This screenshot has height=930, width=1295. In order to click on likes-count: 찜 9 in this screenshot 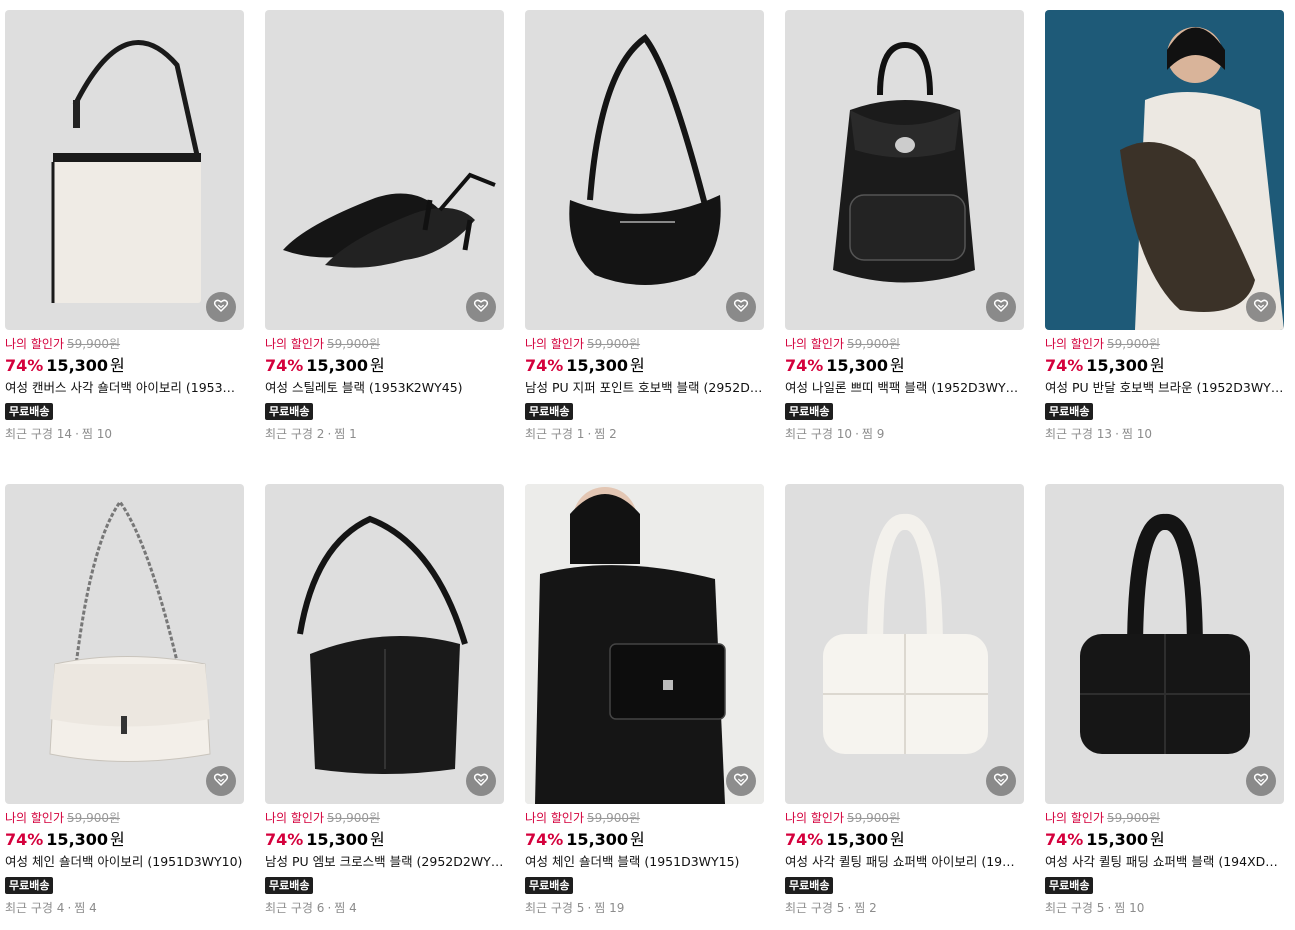, I will do `click(873, 434)`.